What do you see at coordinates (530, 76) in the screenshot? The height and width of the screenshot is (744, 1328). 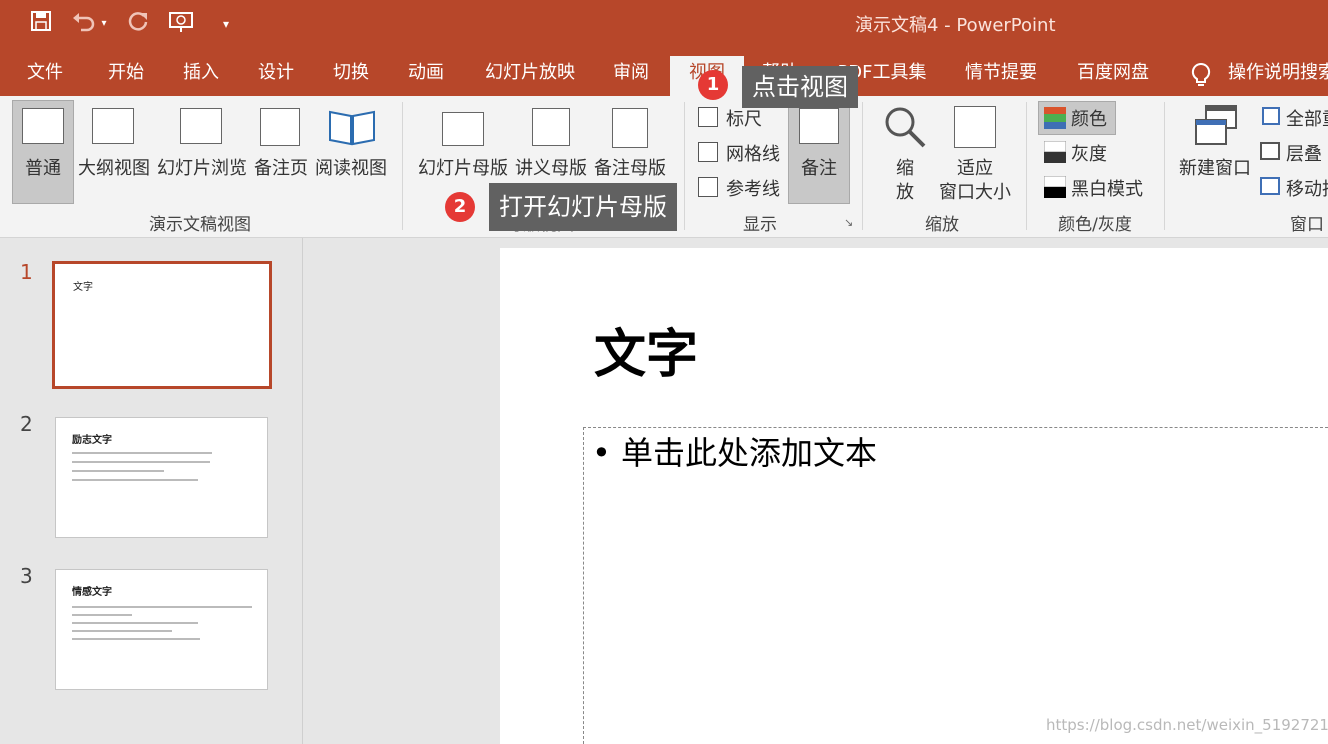 I see `tab-slideshow: 幻灯片放映` at bounding box center [530, 76].